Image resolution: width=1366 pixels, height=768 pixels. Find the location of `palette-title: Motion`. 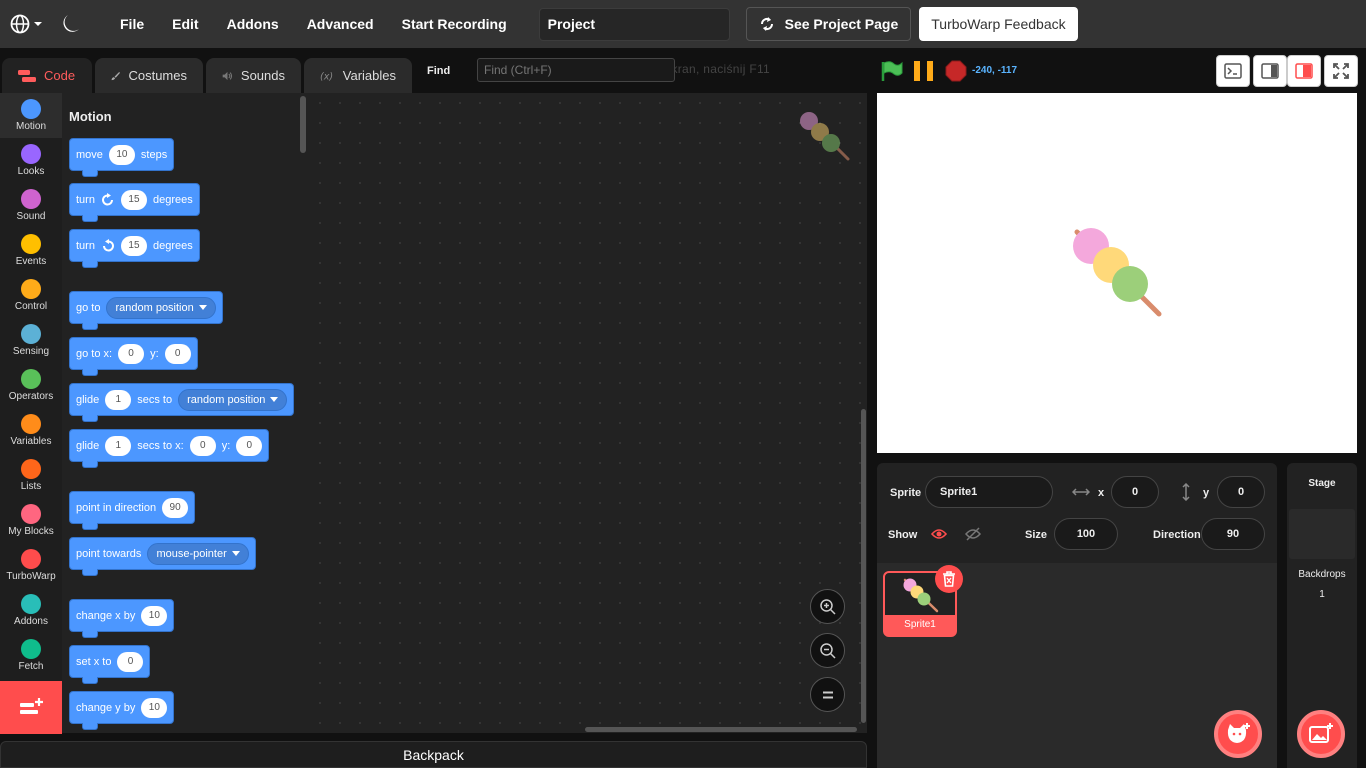

palette-title: Motion is located at coordinates (90, 116).